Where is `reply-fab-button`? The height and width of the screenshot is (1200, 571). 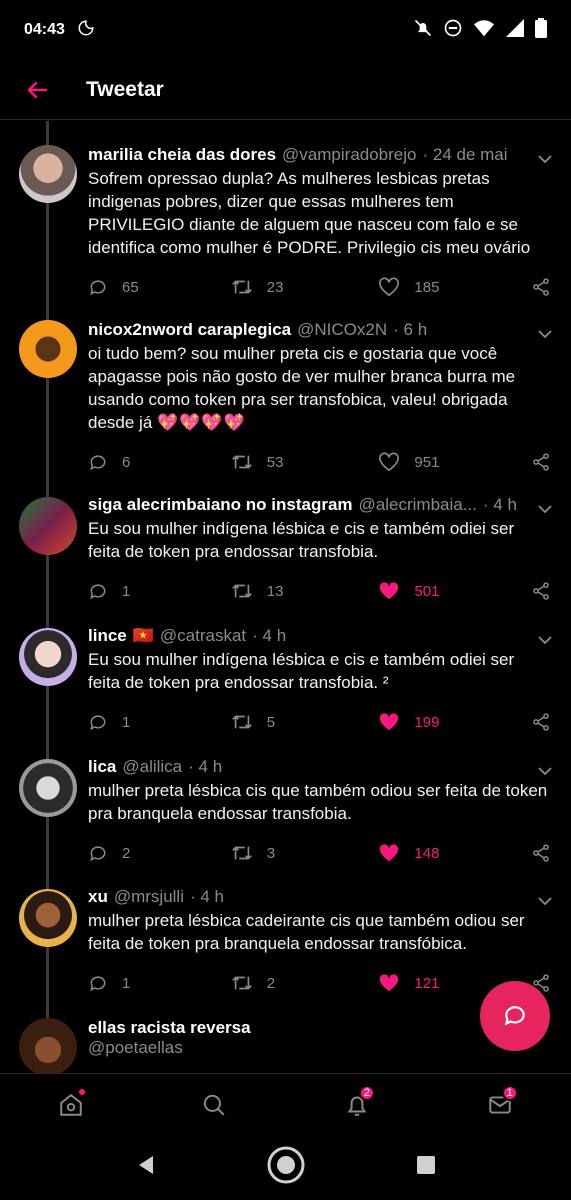 reply-fab-button is located at coordinates (515, 1016).